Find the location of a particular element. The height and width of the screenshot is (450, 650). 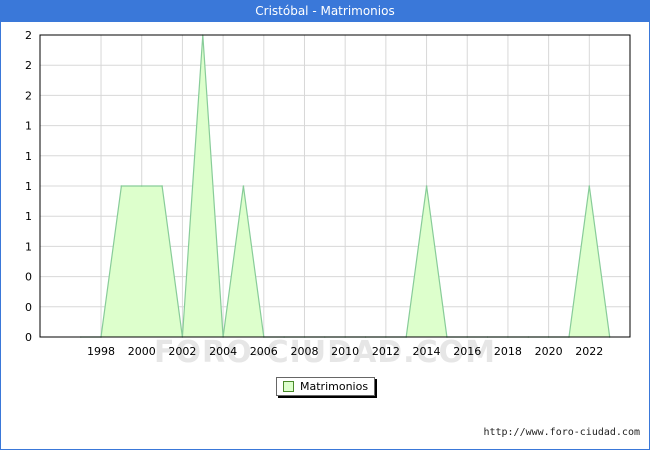

x-tick-label: 2020 is located at coordinates (549, 351).